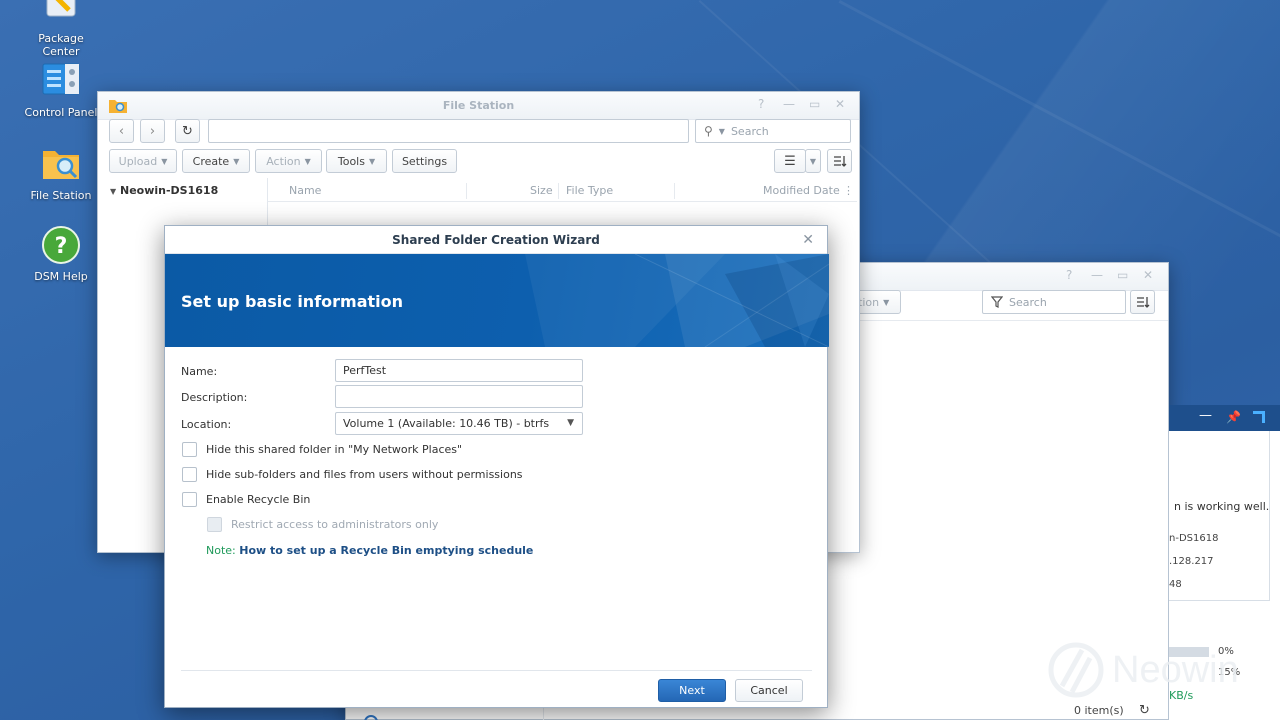 The height and width of the screenshot is (720, 1280). What do you see at coordinates (496, 240) in the screenshot?
I see `wizard-titlebar: Shared Folder Creation Wizard ✕` at bounding box center [496, 240].